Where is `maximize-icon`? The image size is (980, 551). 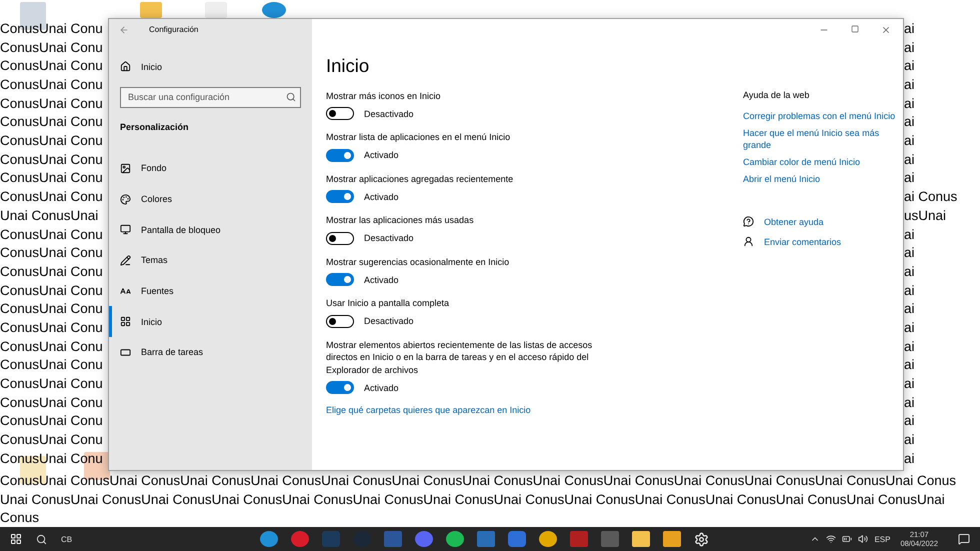
maximize-icon is located at coordinates (855, 28).